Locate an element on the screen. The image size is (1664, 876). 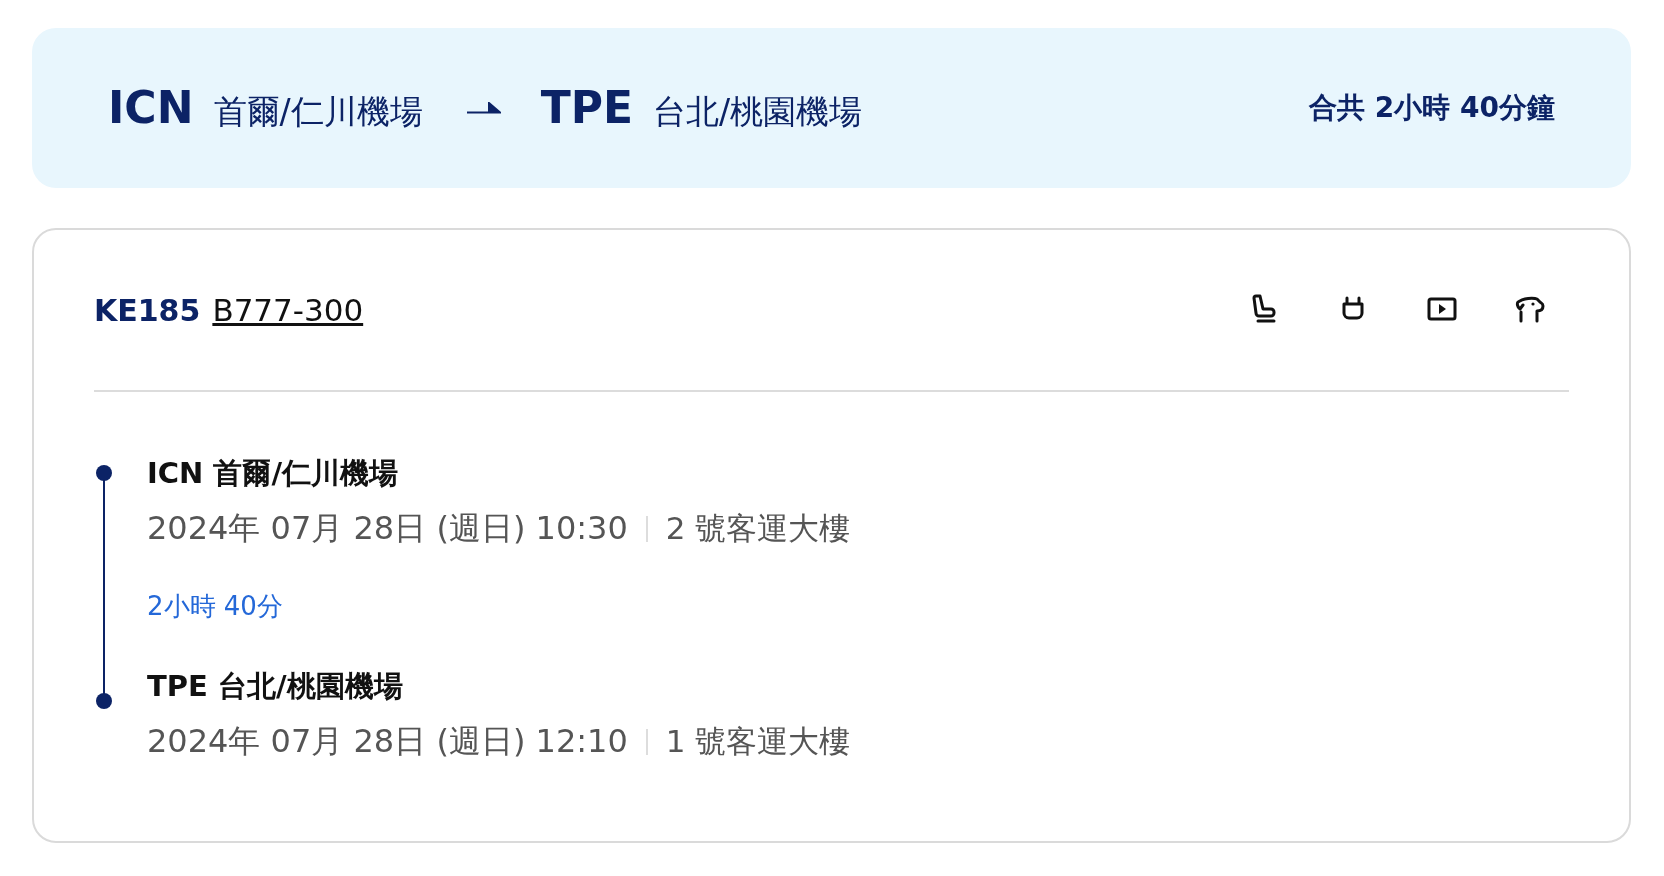
station-name: TPE 台北/桃園機場 is located at coordinates (275, 686).